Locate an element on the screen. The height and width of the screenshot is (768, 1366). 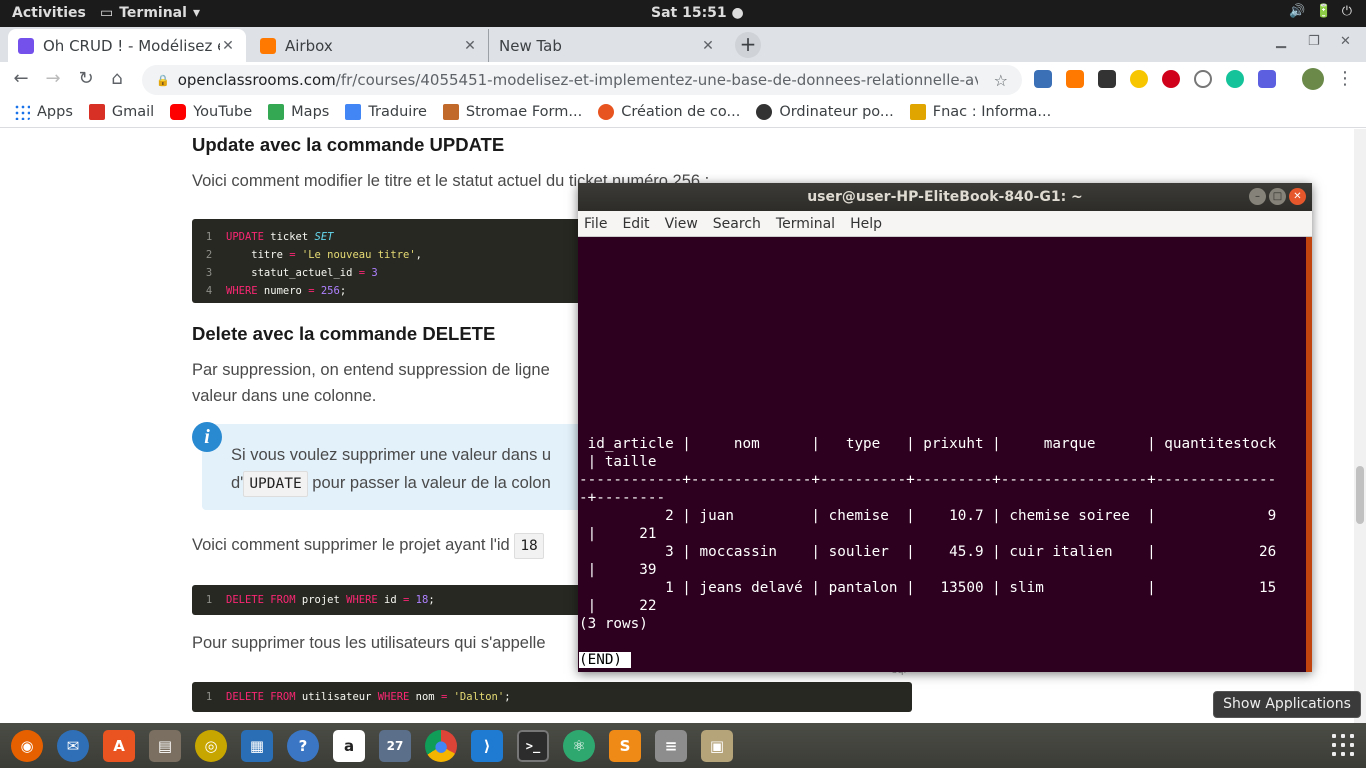
maximize-icon: □ is located at coordinates (1277, 196).